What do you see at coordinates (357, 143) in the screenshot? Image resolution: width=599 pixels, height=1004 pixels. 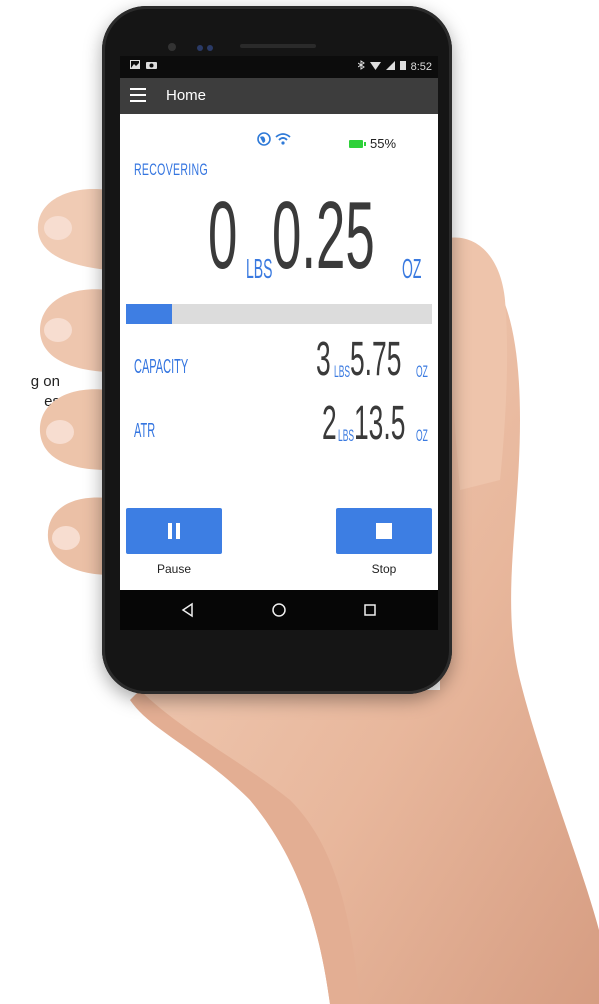 I see `battery-level-icon` at bounding box center [357, 143].